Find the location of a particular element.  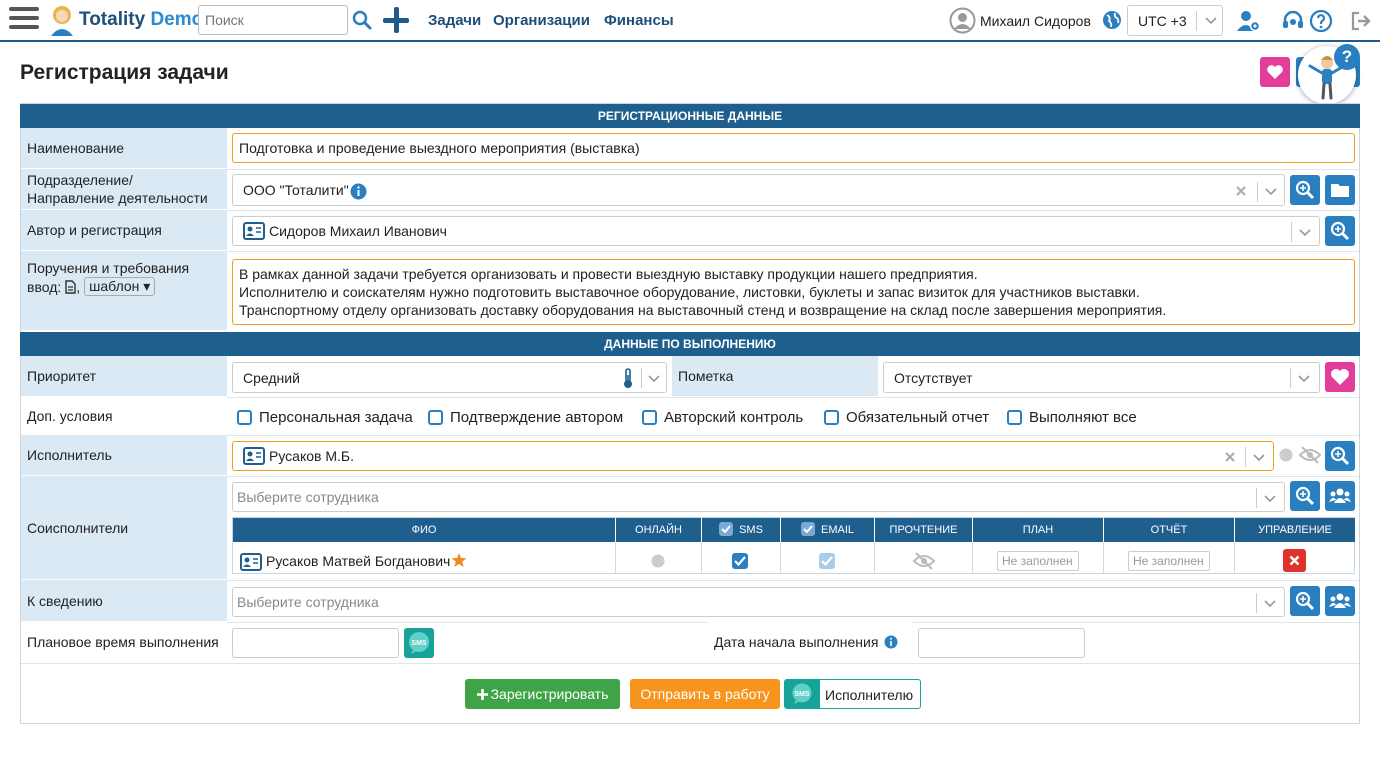

nav-finance: Финансы is located at coordinates (639, 20).